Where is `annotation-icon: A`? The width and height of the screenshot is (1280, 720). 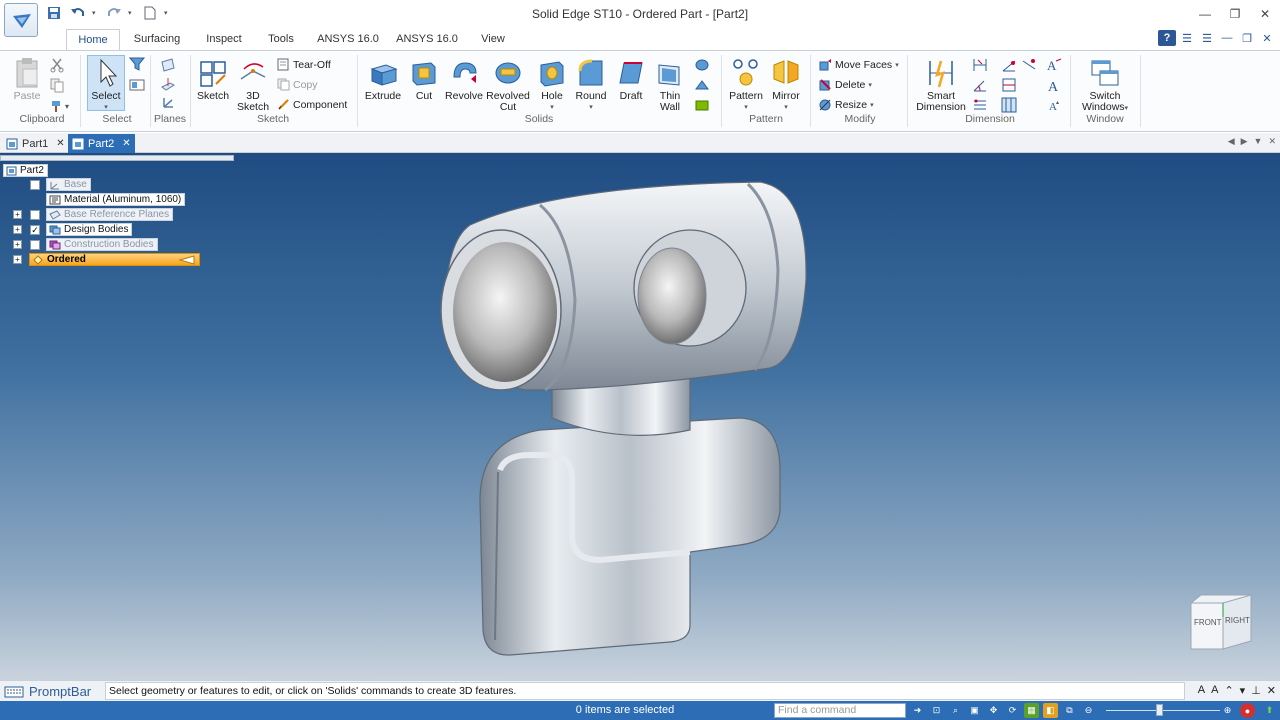 annotation-icon: A is located at coordinates (1054, 65).